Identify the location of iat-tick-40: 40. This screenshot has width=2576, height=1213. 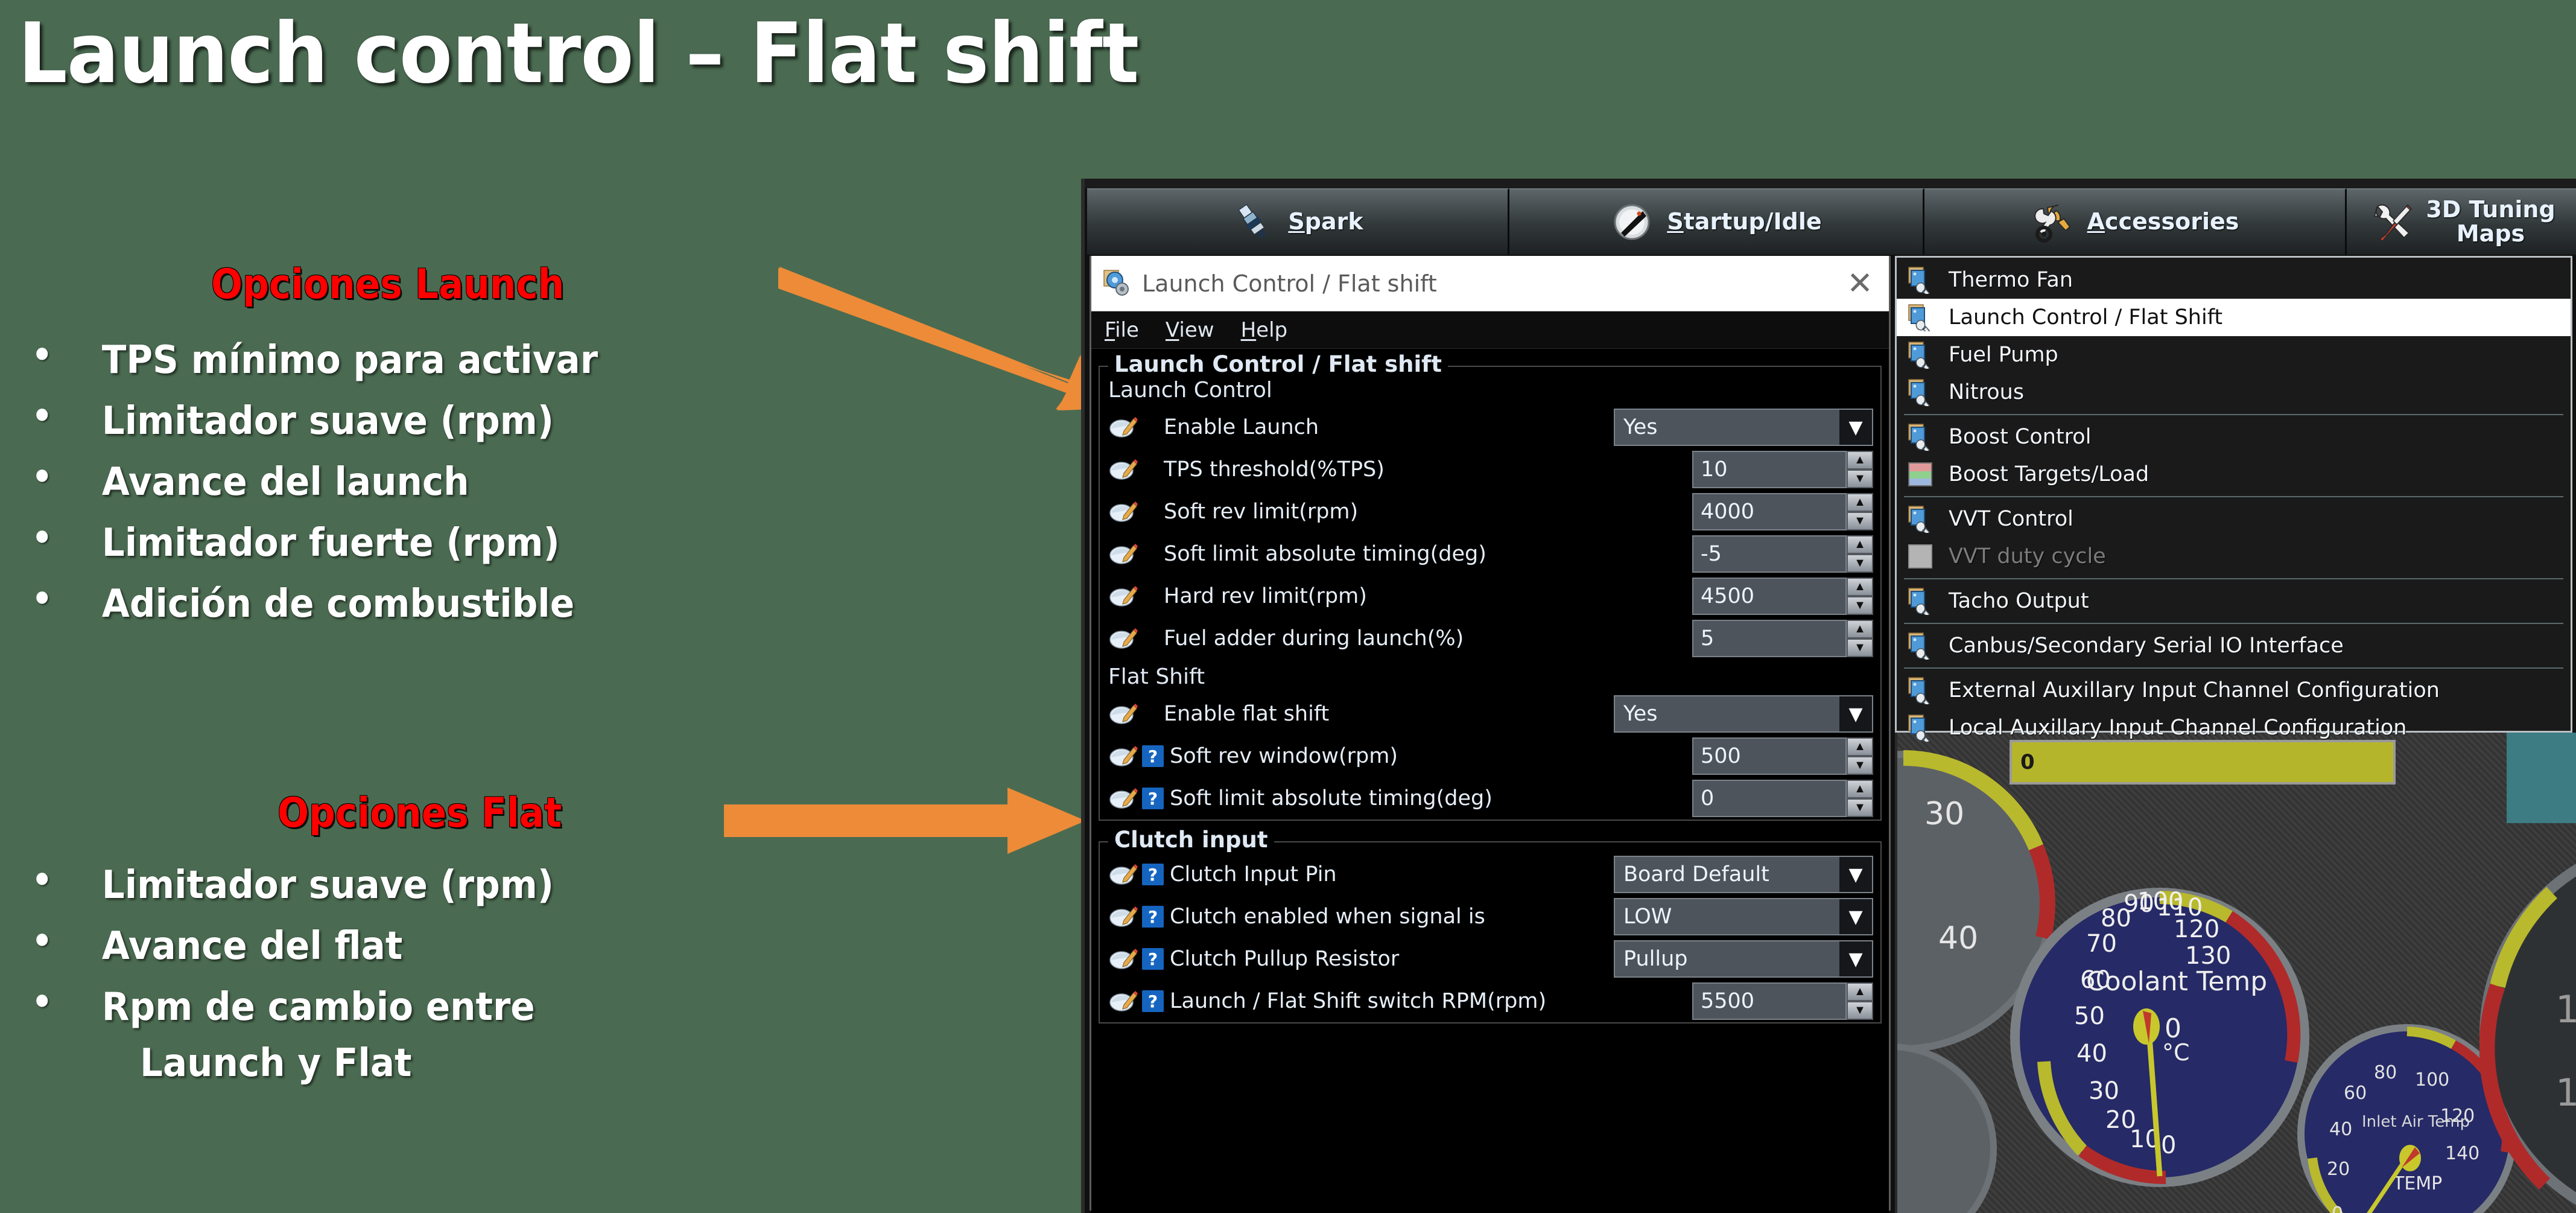
(2340, 1129).